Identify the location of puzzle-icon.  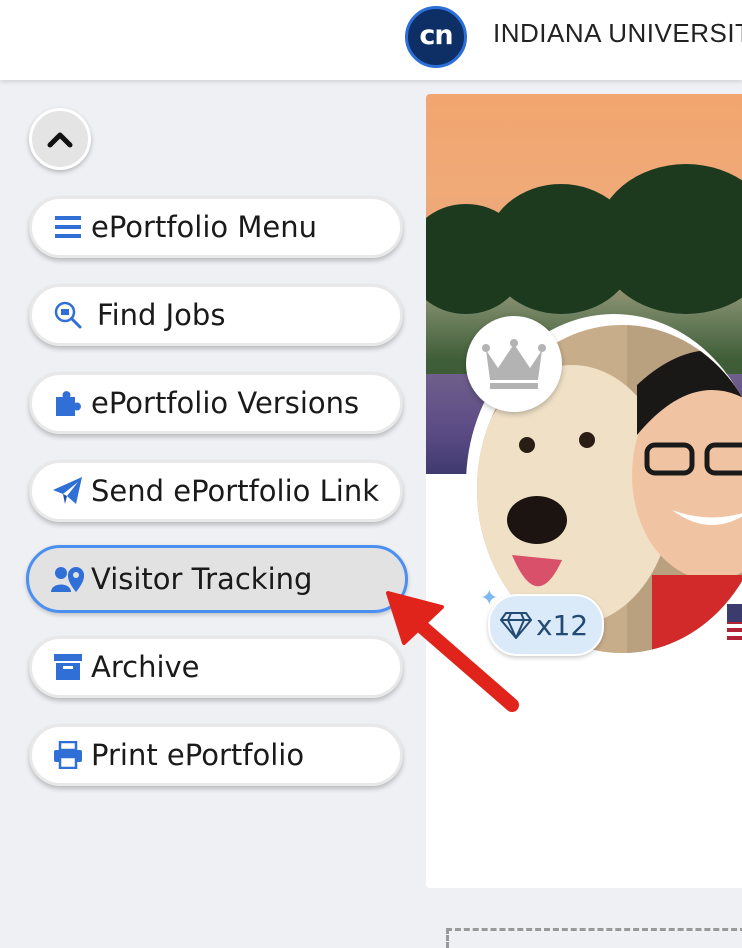
(68, 403).